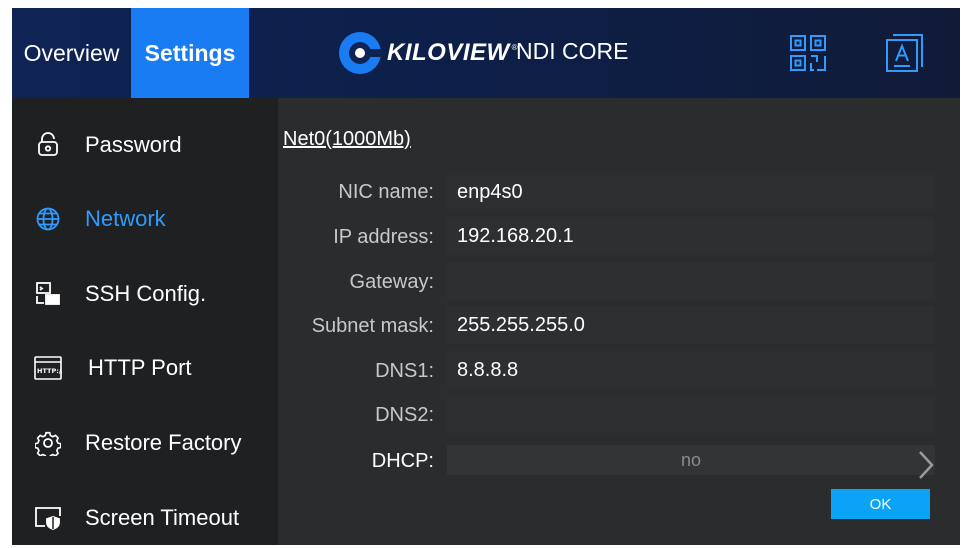 Image resolution: width=970 pixels, height=548 pixels. I want to click on sidebar-item-ssh-config: SSH Config., so click(145, 294).